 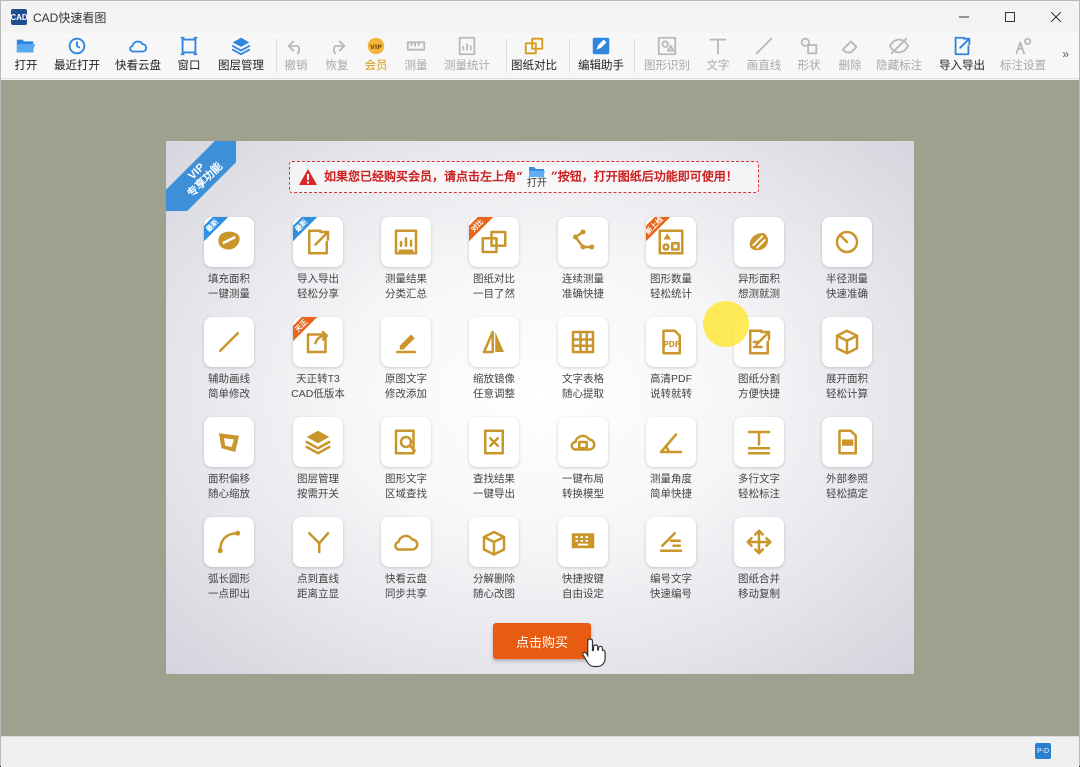 I want to click on feature-label: 点到直线 距离立显, so click(x=318, y=587).